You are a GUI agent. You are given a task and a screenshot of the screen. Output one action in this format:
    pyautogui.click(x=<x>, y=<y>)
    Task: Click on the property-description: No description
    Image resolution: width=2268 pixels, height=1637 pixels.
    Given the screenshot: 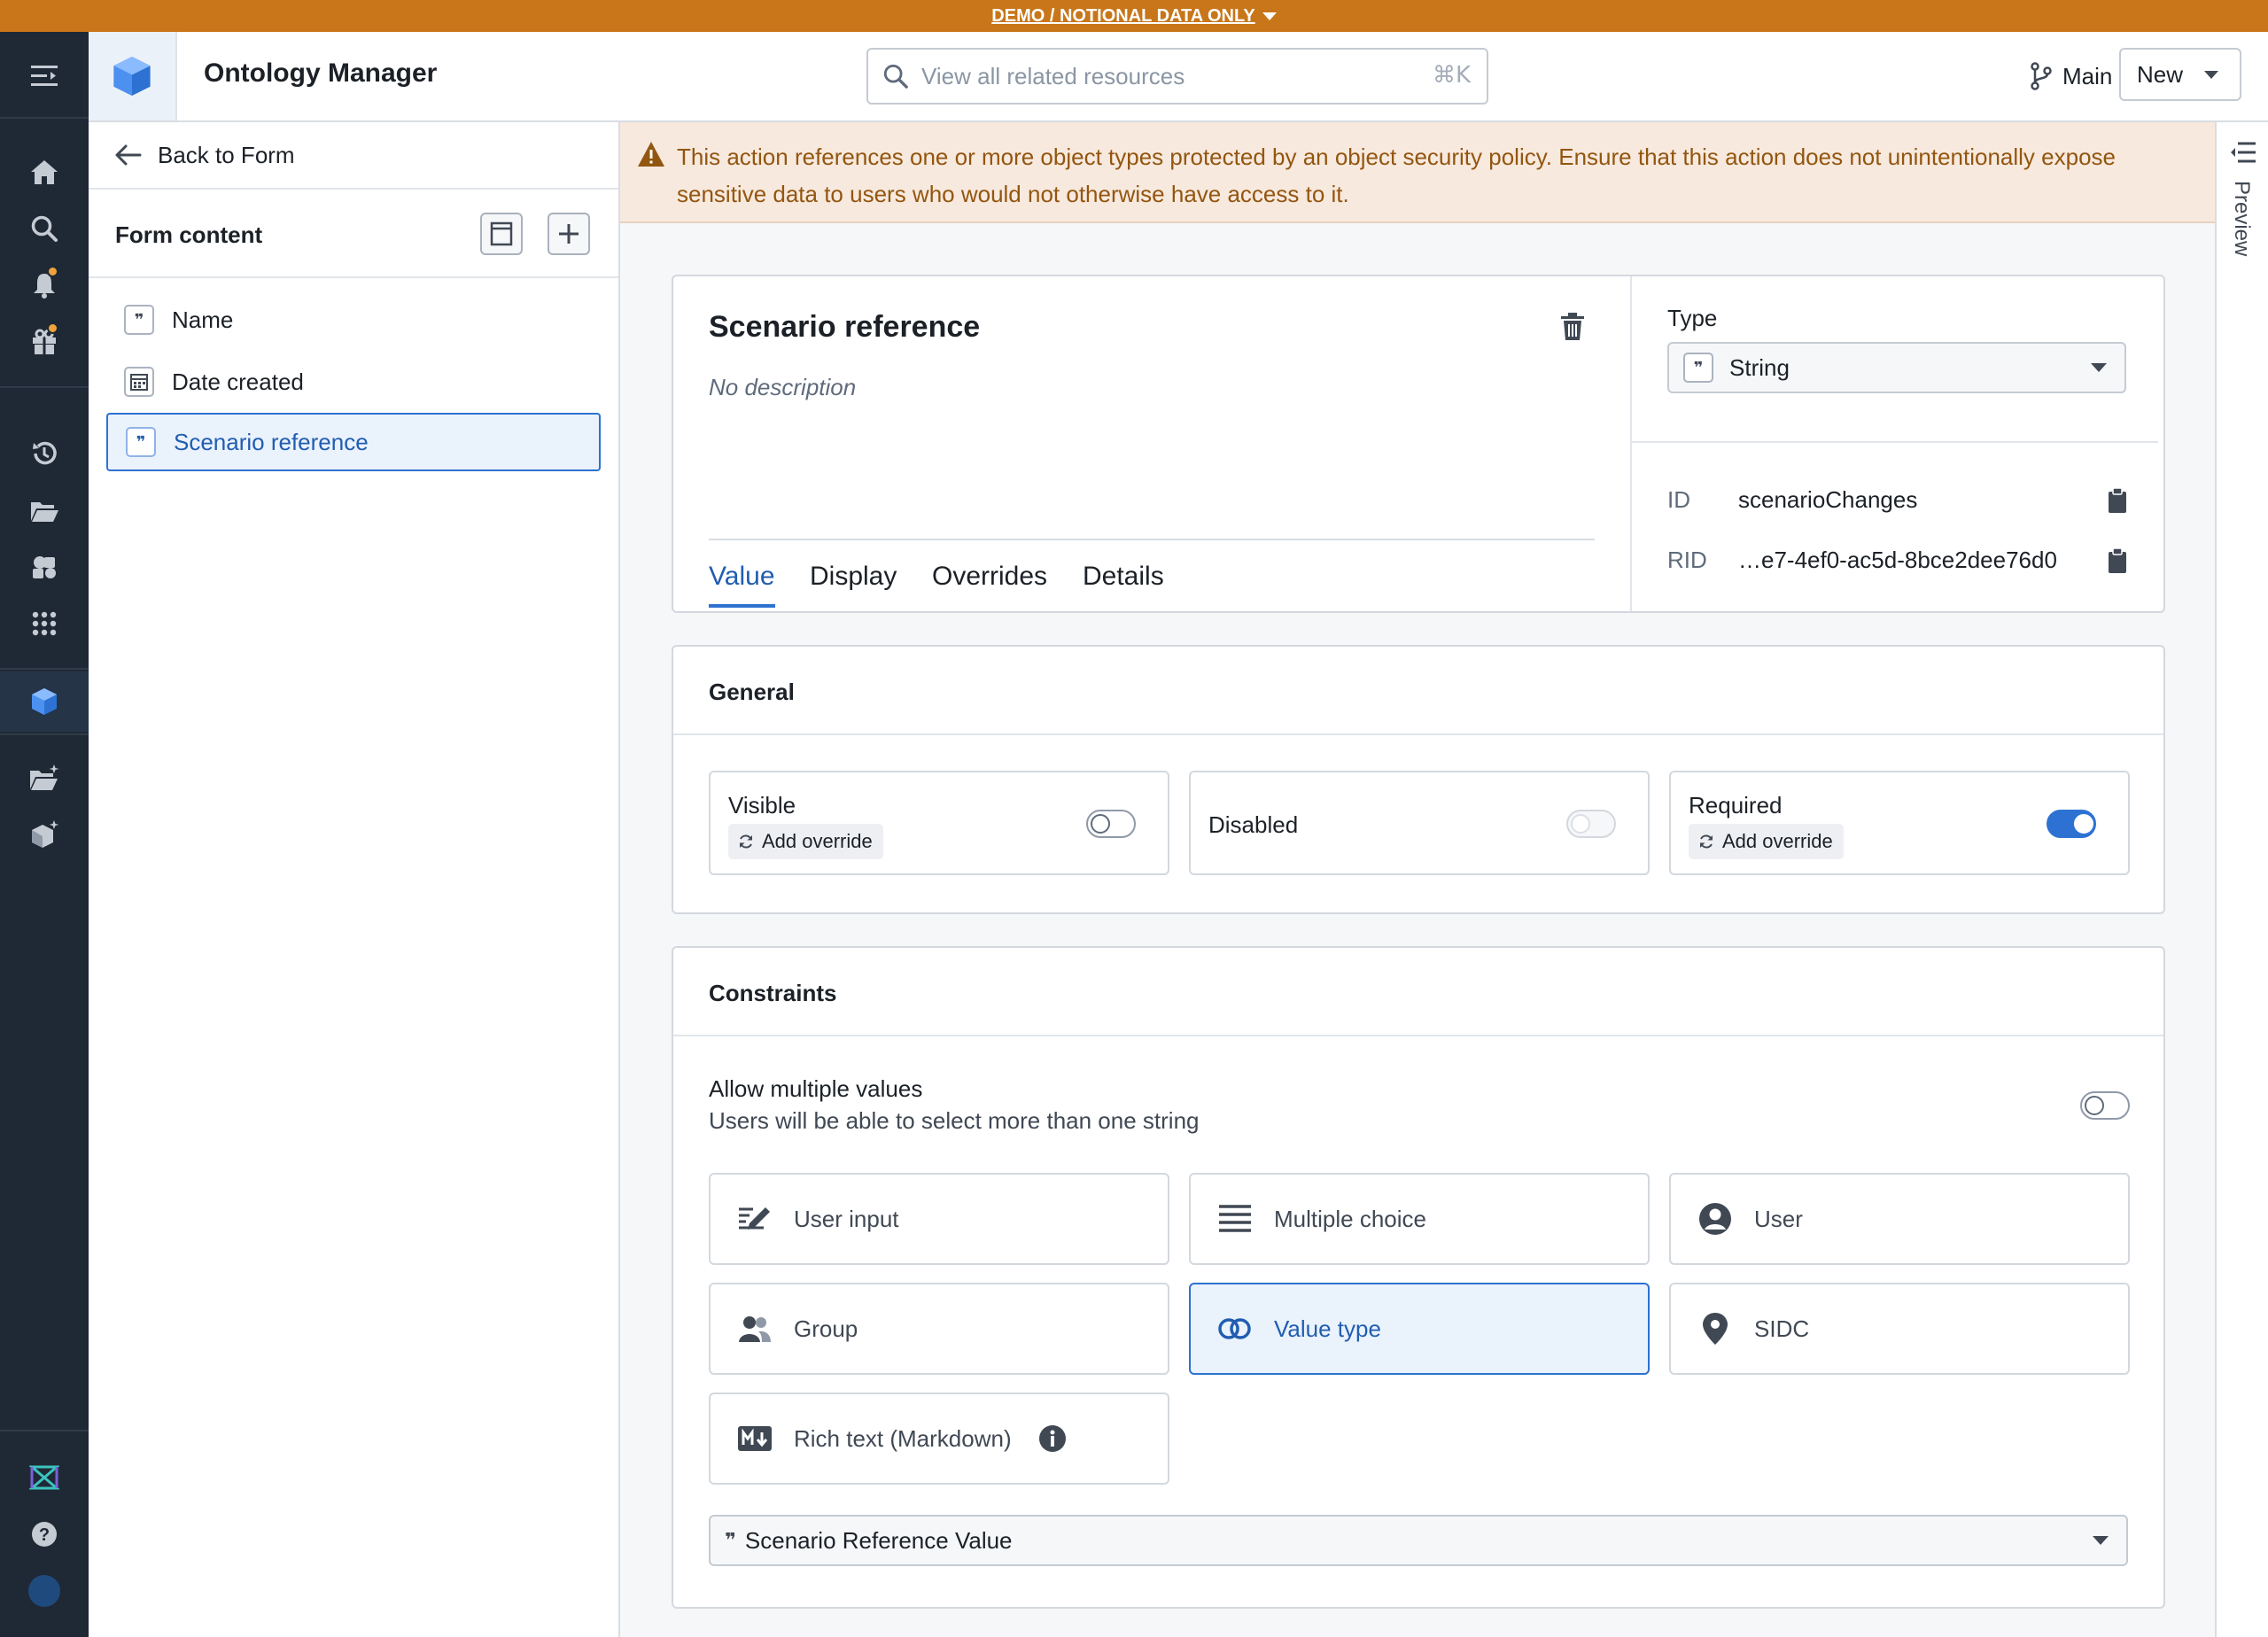 What is the action you would take?
    pyautogui.click(x=782, y=387)
    